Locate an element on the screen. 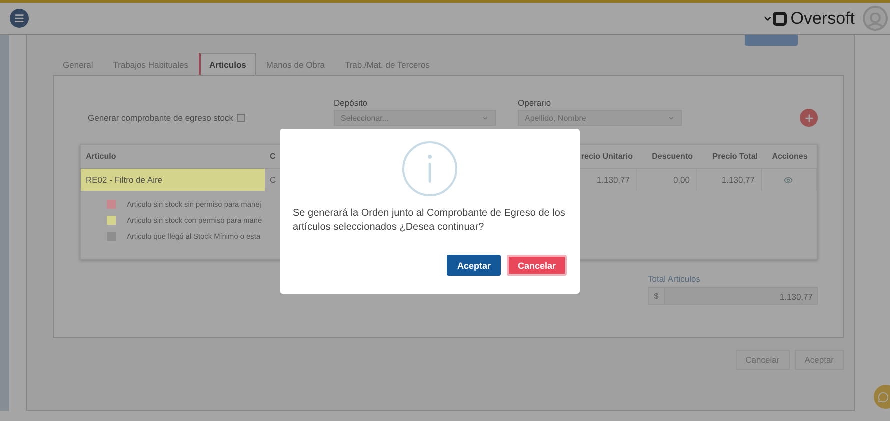  dialog-button: Cancelar is located at coordinates (536, 265).